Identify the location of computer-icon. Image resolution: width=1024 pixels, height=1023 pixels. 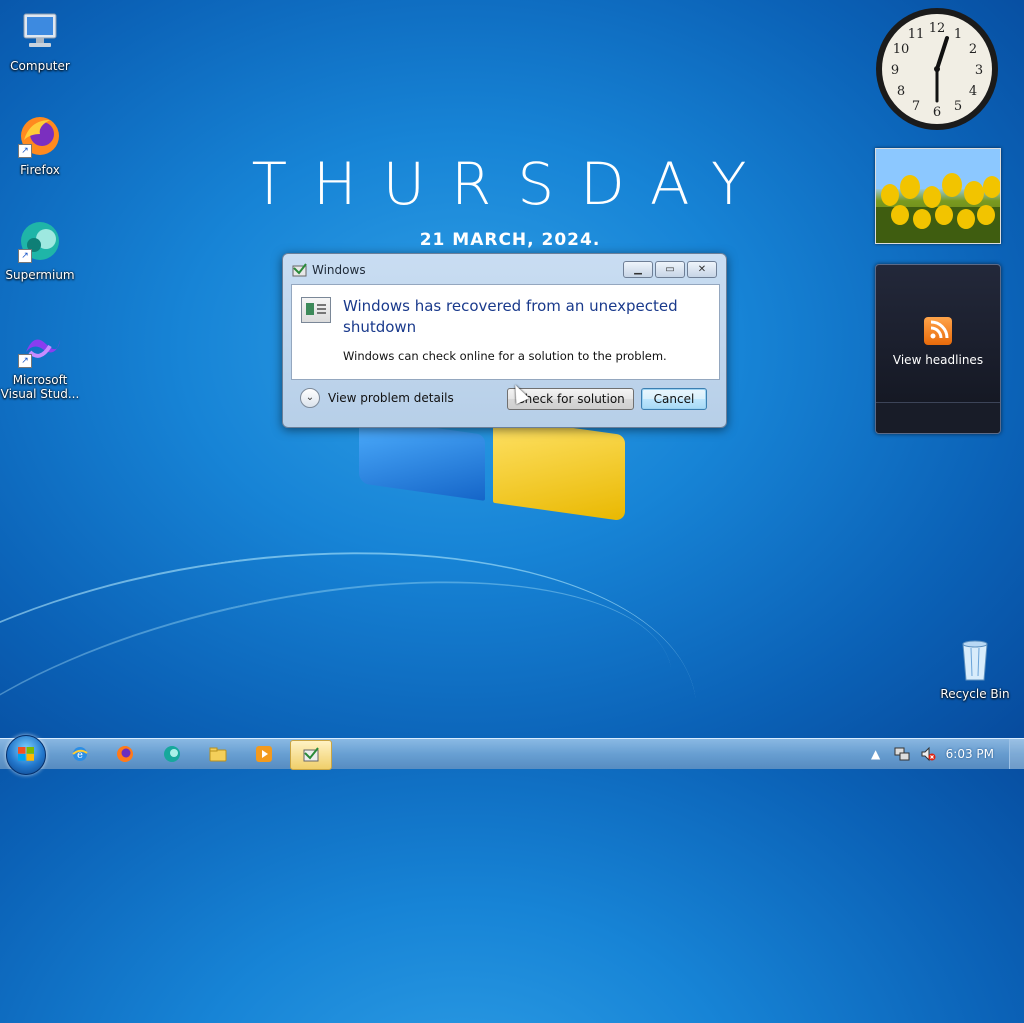
(40, 32).